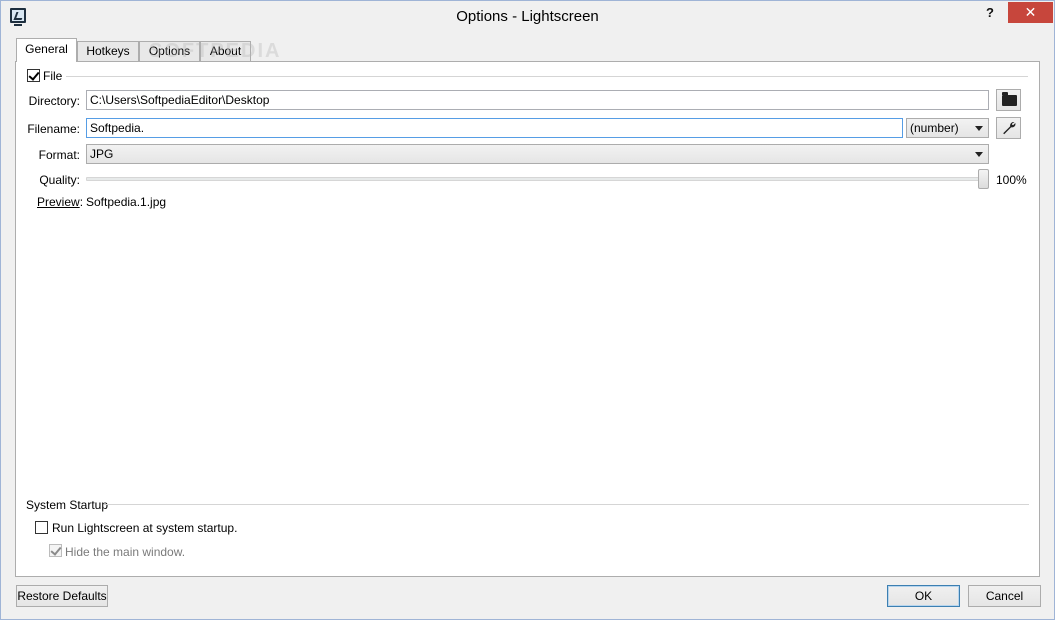 This screenshot has width=1055, height=620. I want to click on quality-label: Quality:, so click(59, 180).